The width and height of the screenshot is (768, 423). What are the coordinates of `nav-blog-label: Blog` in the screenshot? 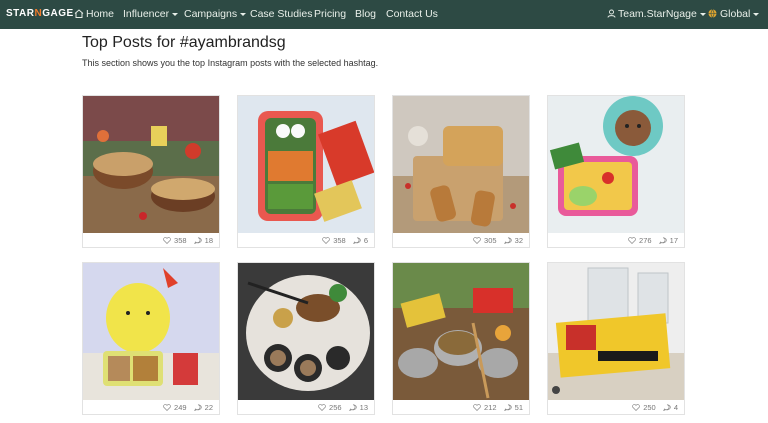 It's located at (366, 14).